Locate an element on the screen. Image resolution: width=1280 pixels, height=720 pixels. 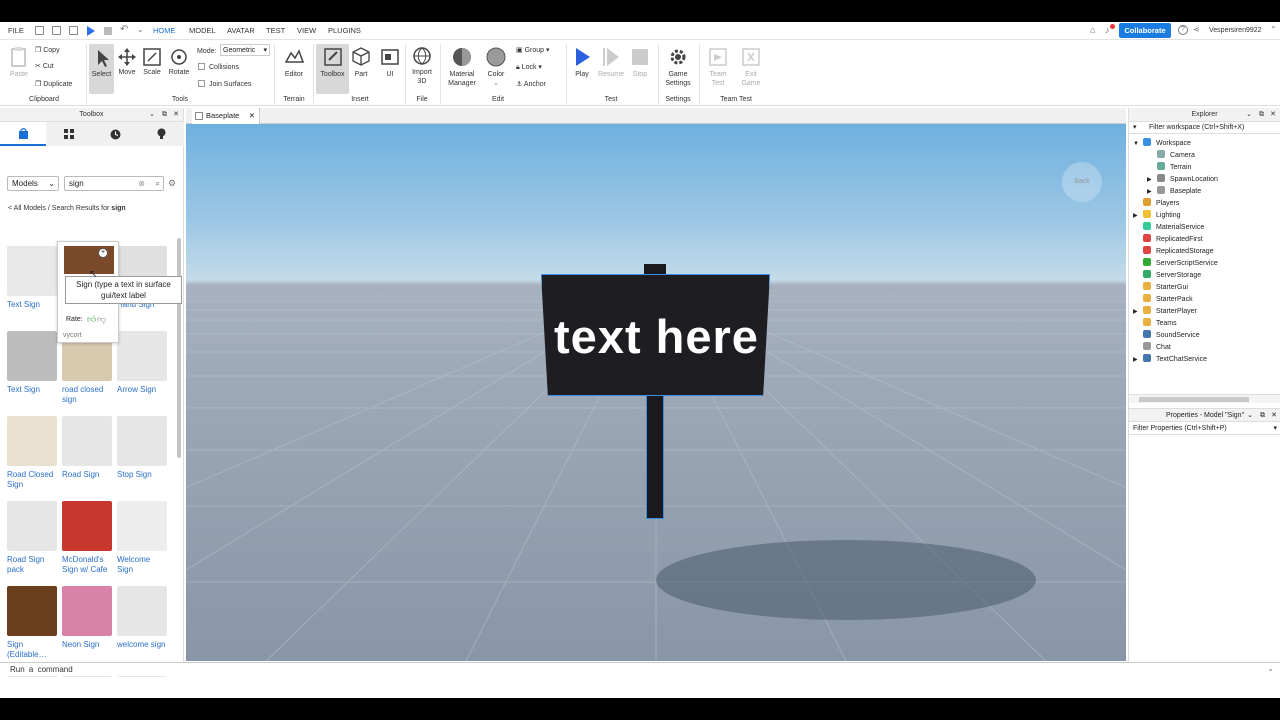
scale-tool-button: Scale is located at coordinates (152, 62).